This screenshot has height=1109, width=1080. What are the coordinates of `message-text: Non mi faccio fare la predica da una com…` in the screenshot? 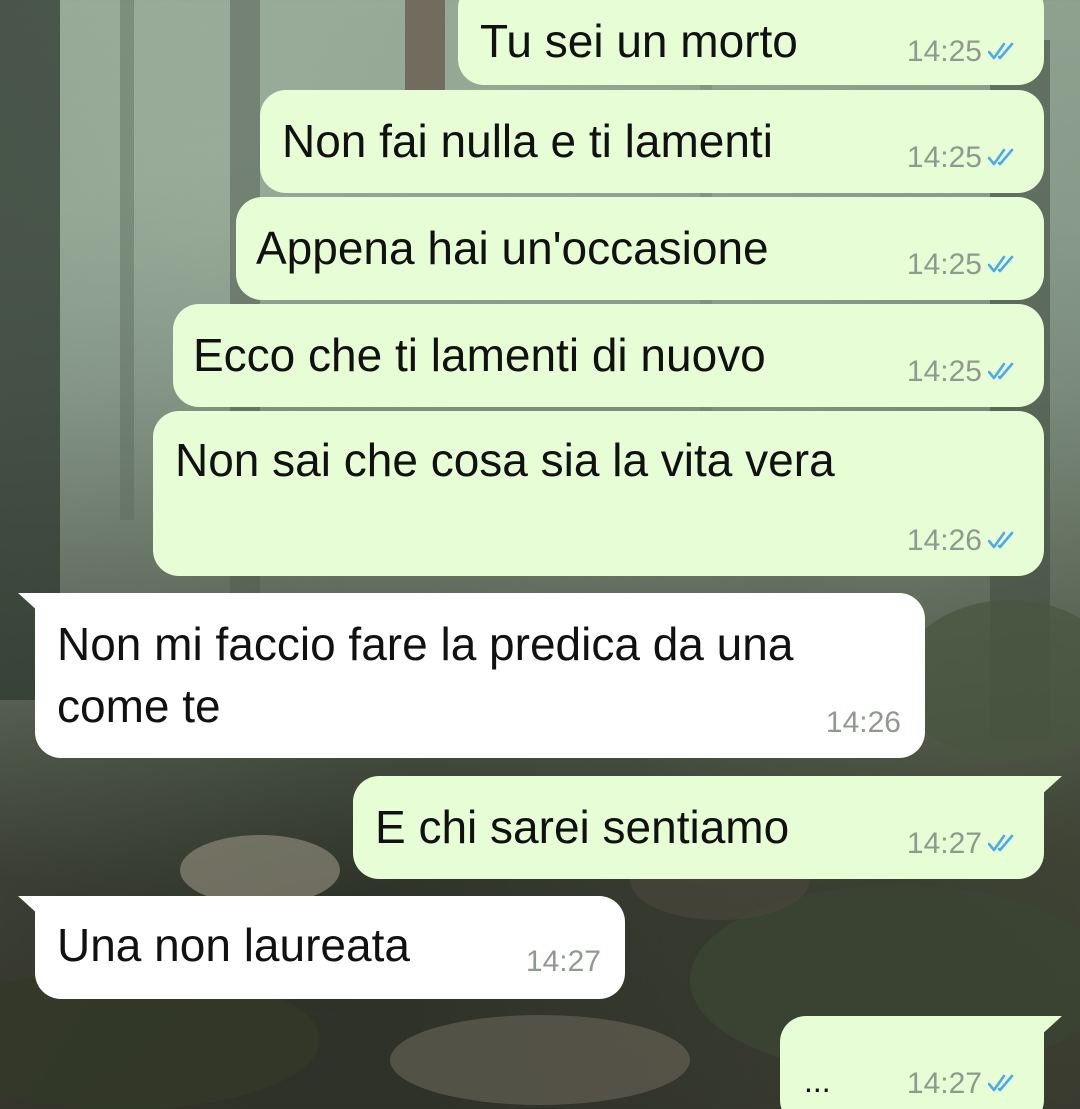 It's located at (425, 675).